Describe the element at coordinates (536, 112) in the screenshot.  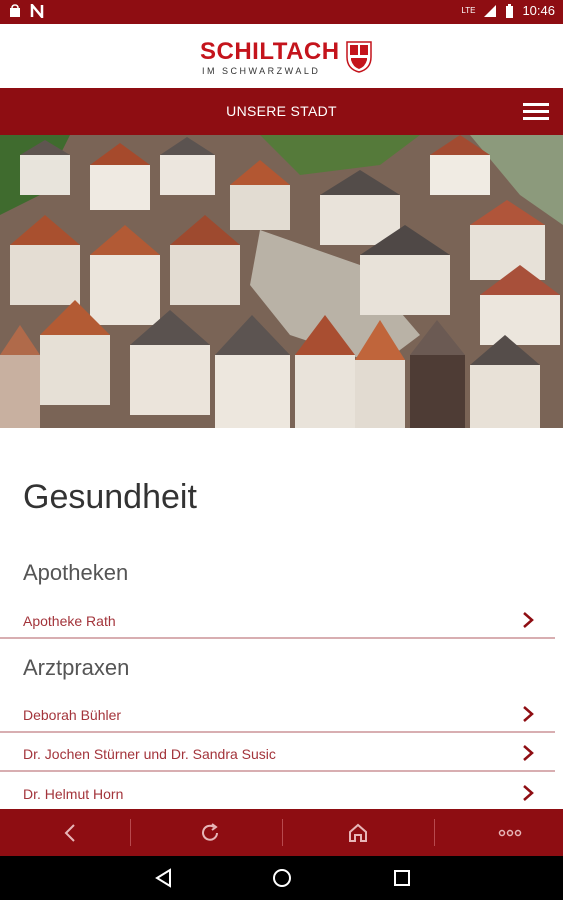
I see `menu-icon` at that location.